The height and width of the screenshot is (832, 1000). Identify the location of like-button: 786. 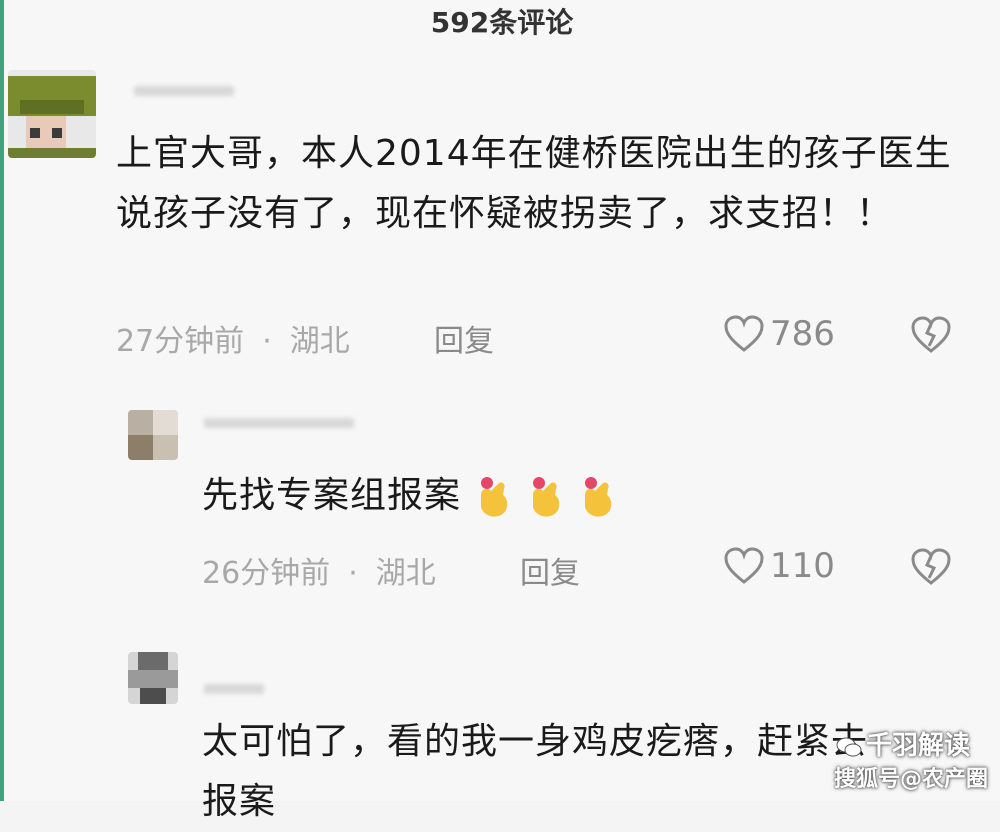
(779, 334).